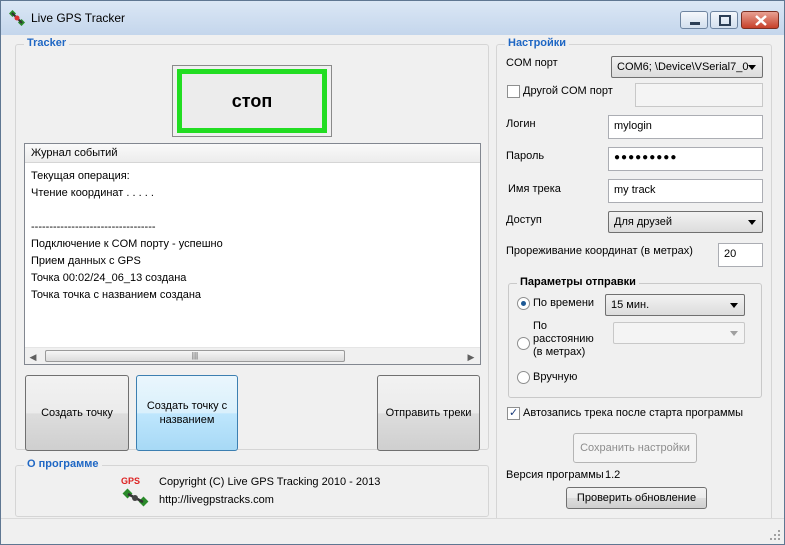 The height and width of the screenshot is (545, 785). I want to click on version-value: 1.2, so click(613, 475).